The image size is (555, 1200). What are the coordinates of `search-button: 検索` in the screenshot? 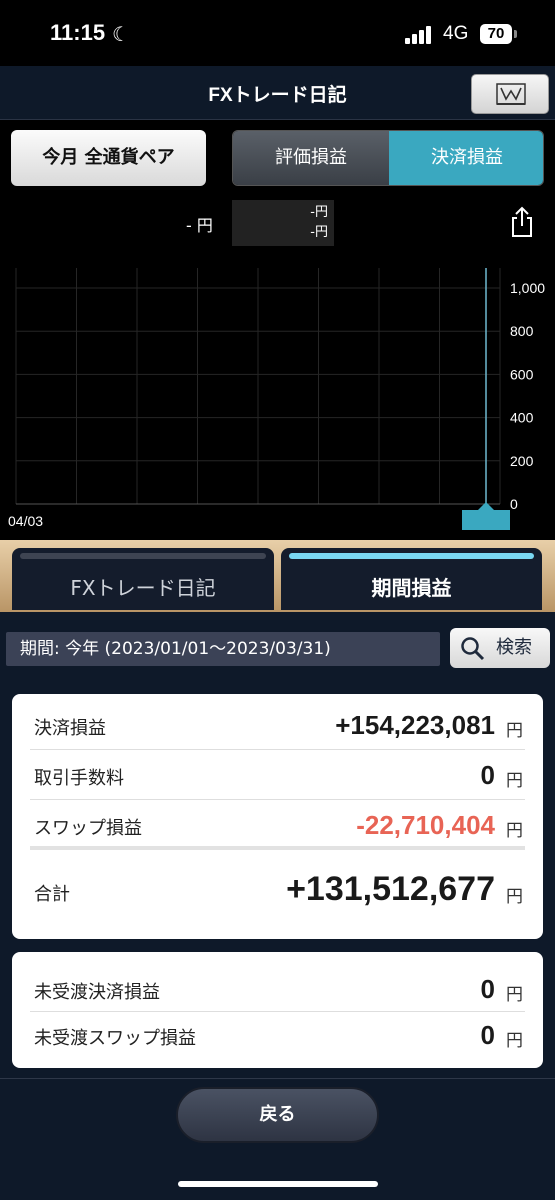 It's located at (500, 648).